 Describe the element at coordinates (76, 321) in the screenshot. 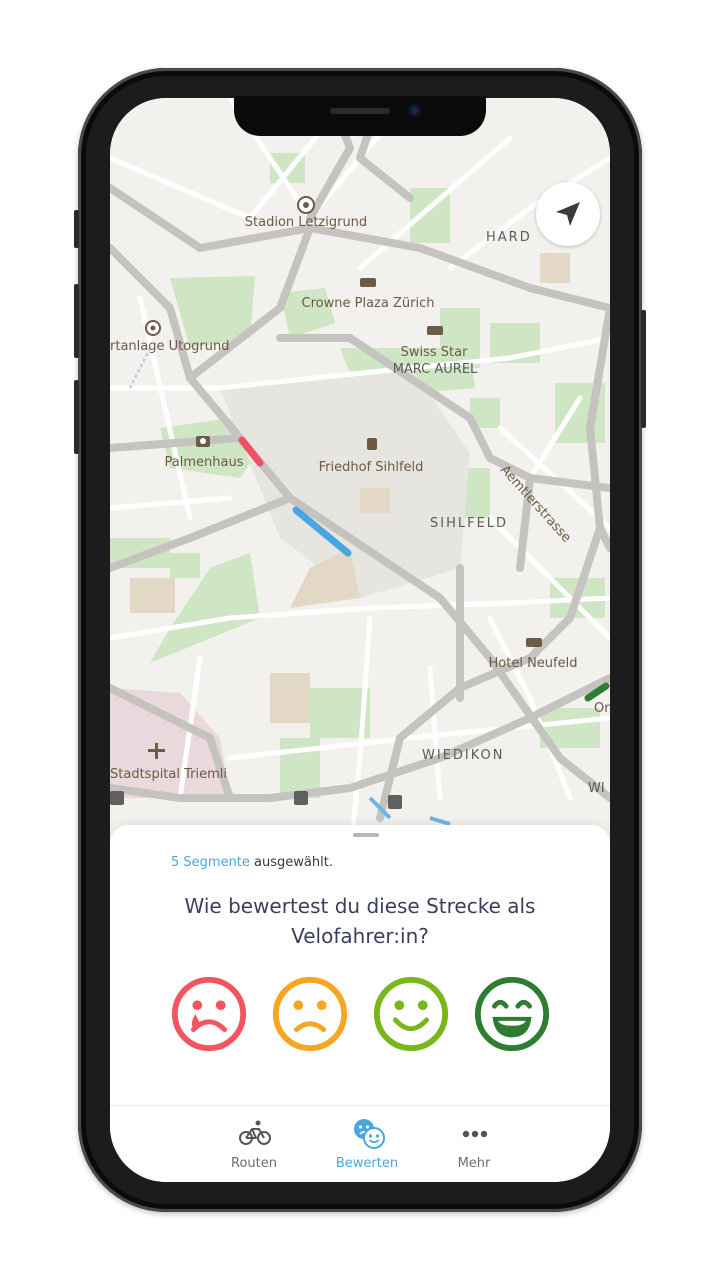

I see `volume-up-button` at that location.